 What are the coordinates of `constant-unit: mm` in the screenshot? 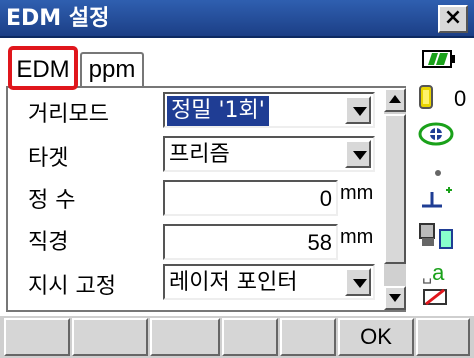 It's located at (357, 193).